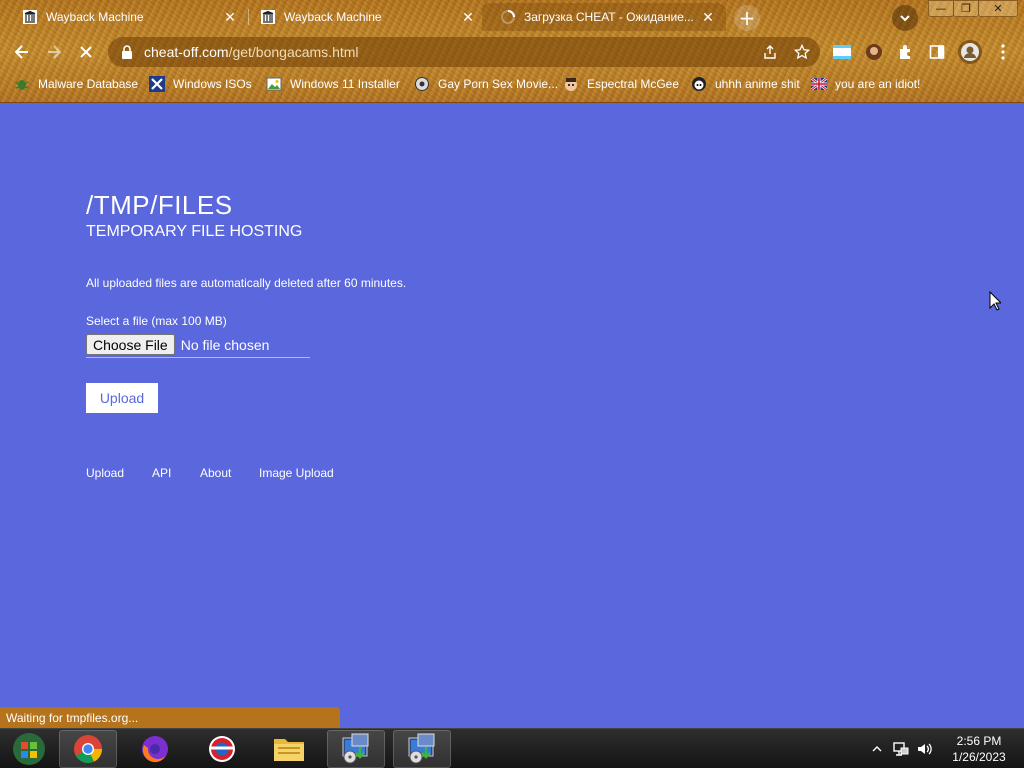  I want to click on url-text: cheat-off.com/get/bongacams.html, so click(251, 52).